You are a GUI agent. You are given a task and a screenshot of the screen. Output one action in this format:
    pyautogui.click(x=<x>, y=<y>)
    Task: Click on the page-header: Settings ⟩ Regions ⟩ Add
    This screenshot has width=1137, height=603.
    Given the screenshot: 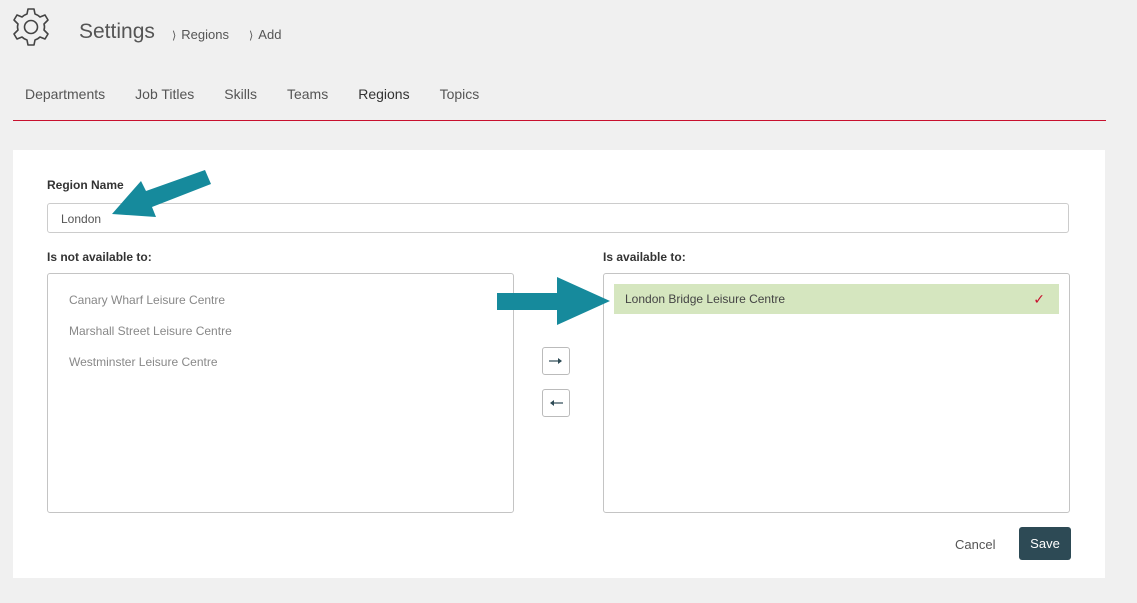 What is the action you would take?
    pyautogui.click(x=568, y=35)
    